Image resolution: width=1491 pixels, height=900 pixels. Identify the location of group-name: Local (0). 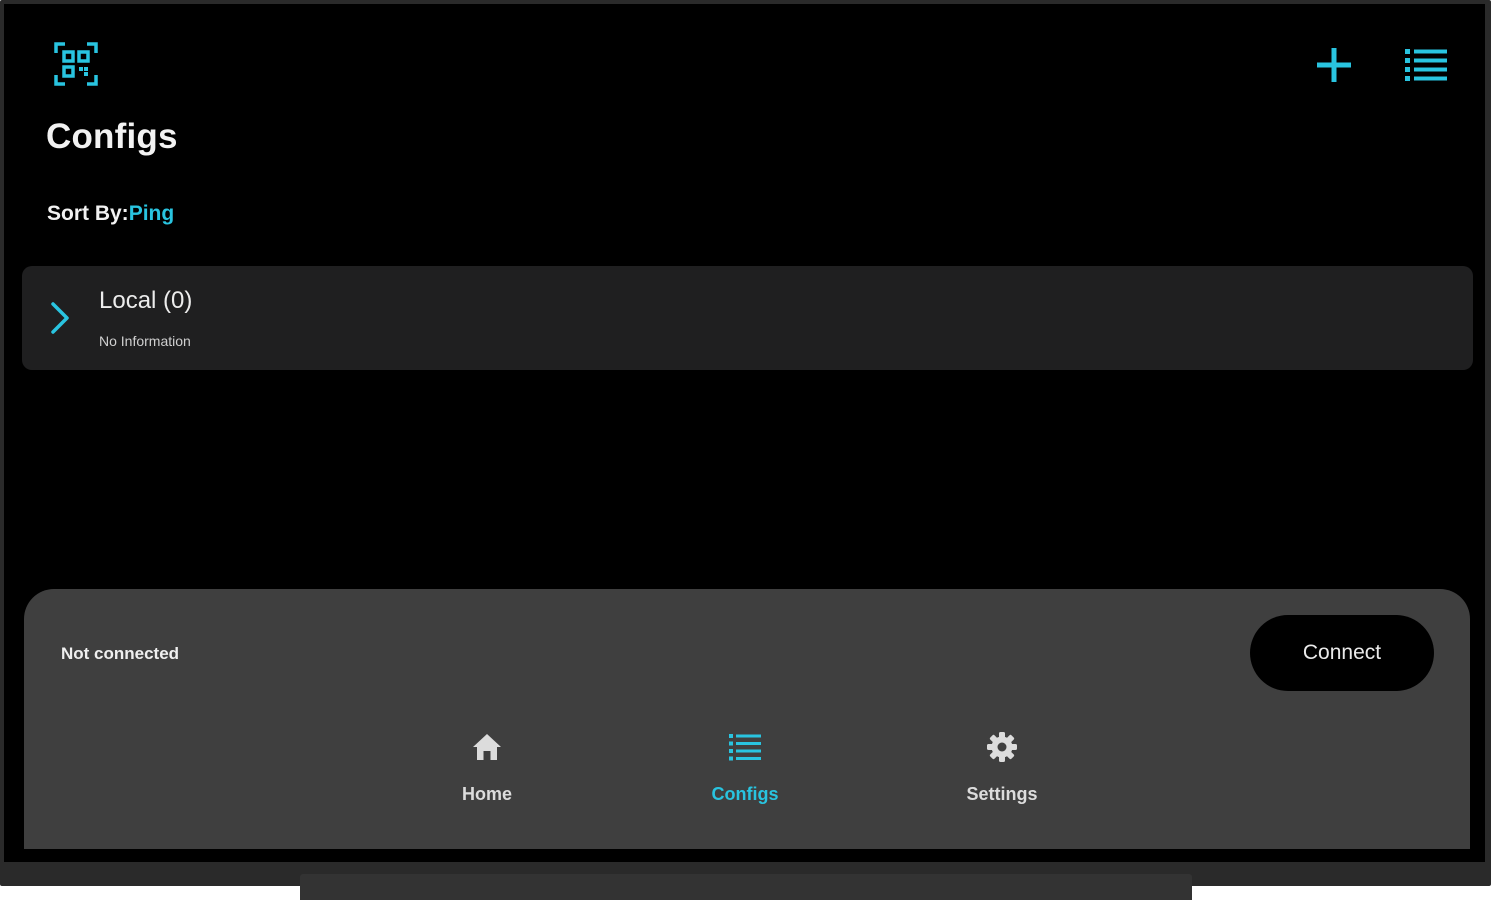
(146, 300).